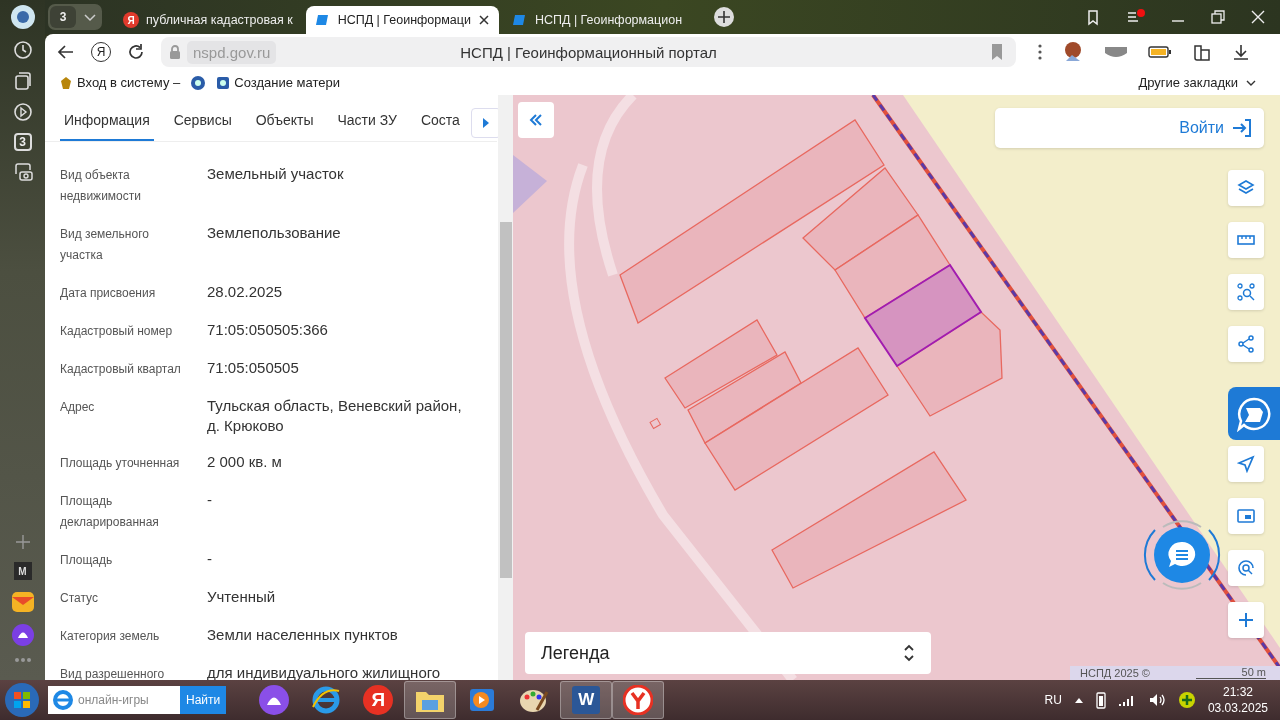  What do you see at coordinates (1237, 692) in the screenshot?
I see `clock-time: 21:32` at bounding box center [1237, 692].